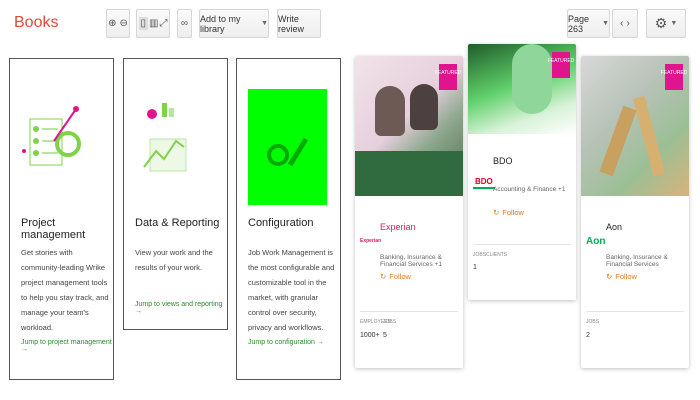 This screenshot has width=700, height=400. What do you see at coordinates (177, 223) in the screenshot?
I see `feature-title: Data & Reporting` at bounding box center [177, 223].